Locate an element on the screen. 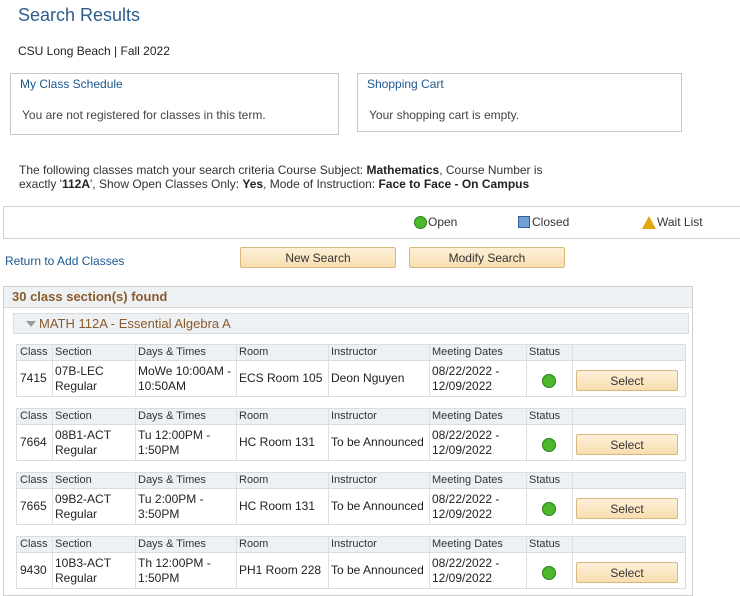 The height and width of the screenshot is (596, 740). page-title: Search Results is located at coordinates (79, 15).